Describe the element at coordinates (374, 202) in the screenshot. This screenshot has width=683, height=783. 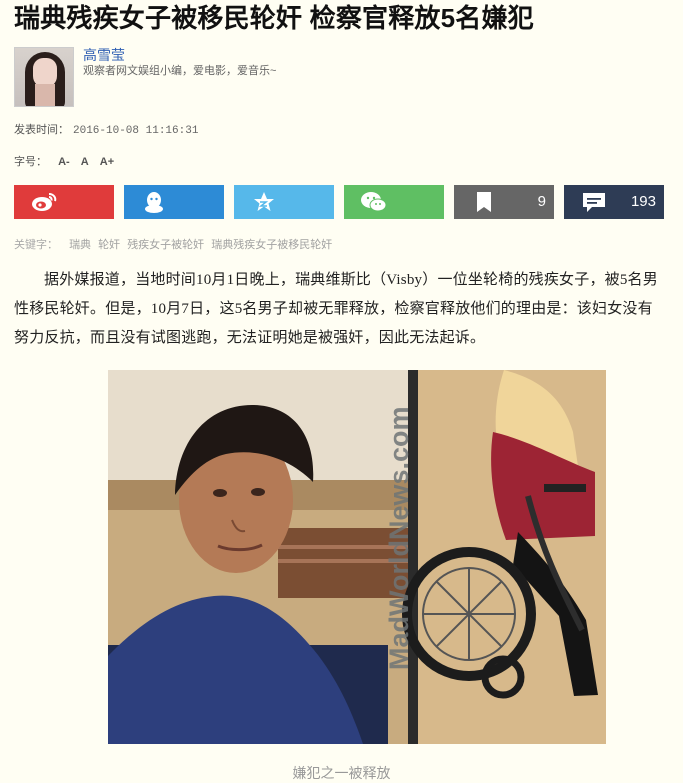
I see `wechat-icon` at that location.